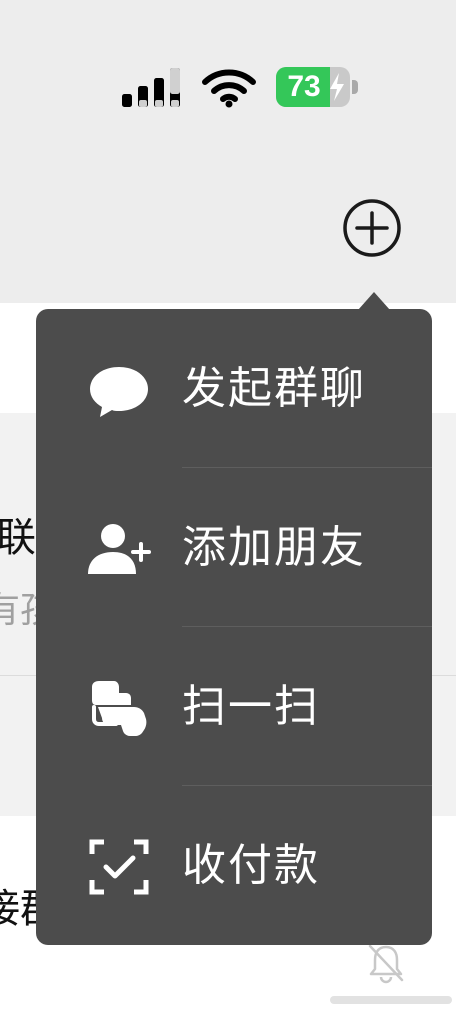  Describe the element at coordinates (251, 706) in the screenshot. I see `menu-item-label: 扫一扫` at that location.